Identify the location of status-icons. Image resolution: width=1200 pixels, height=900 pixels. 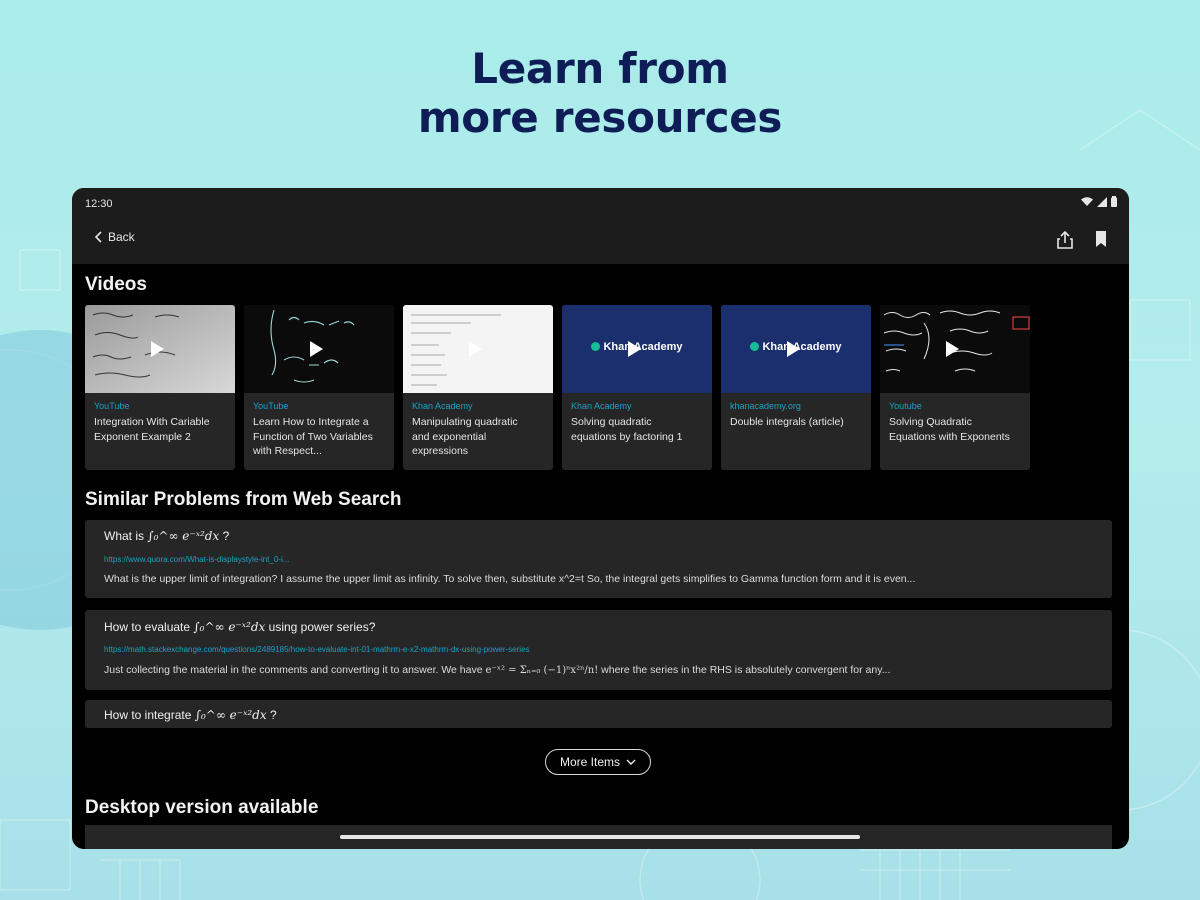
(1099, 201).